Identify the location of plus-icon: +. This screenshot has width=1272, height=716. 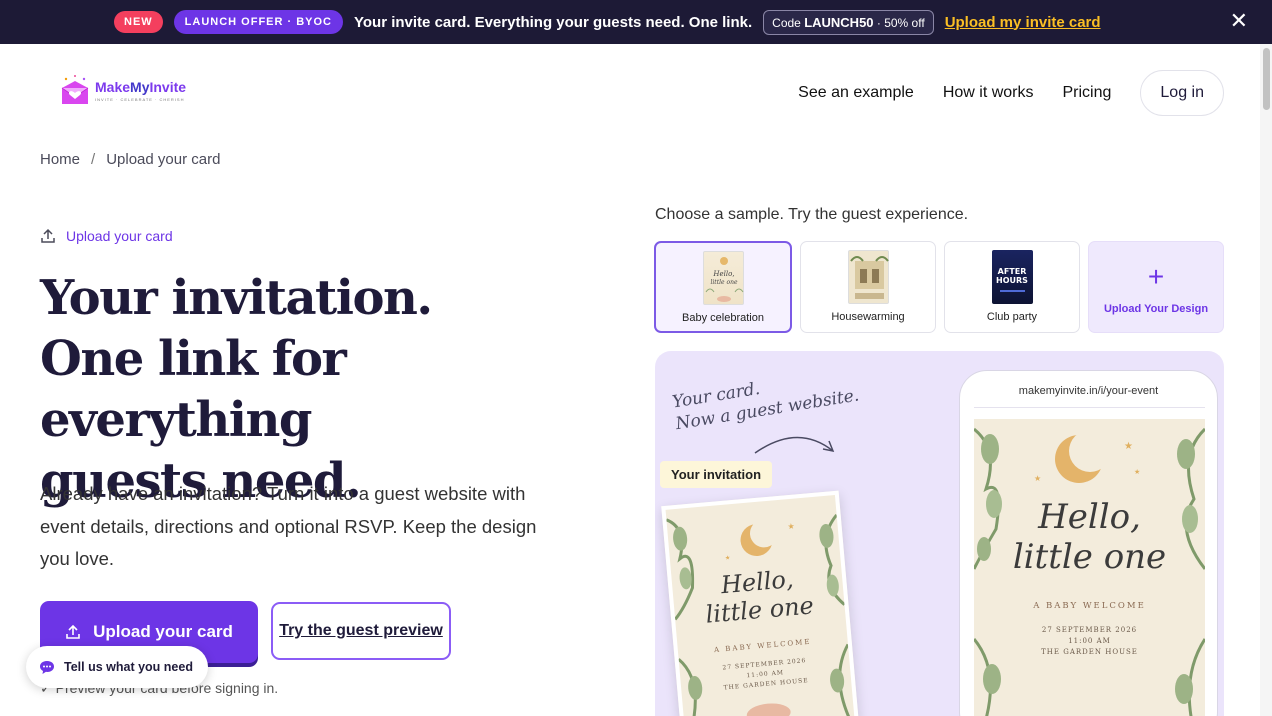
(1156, 276).